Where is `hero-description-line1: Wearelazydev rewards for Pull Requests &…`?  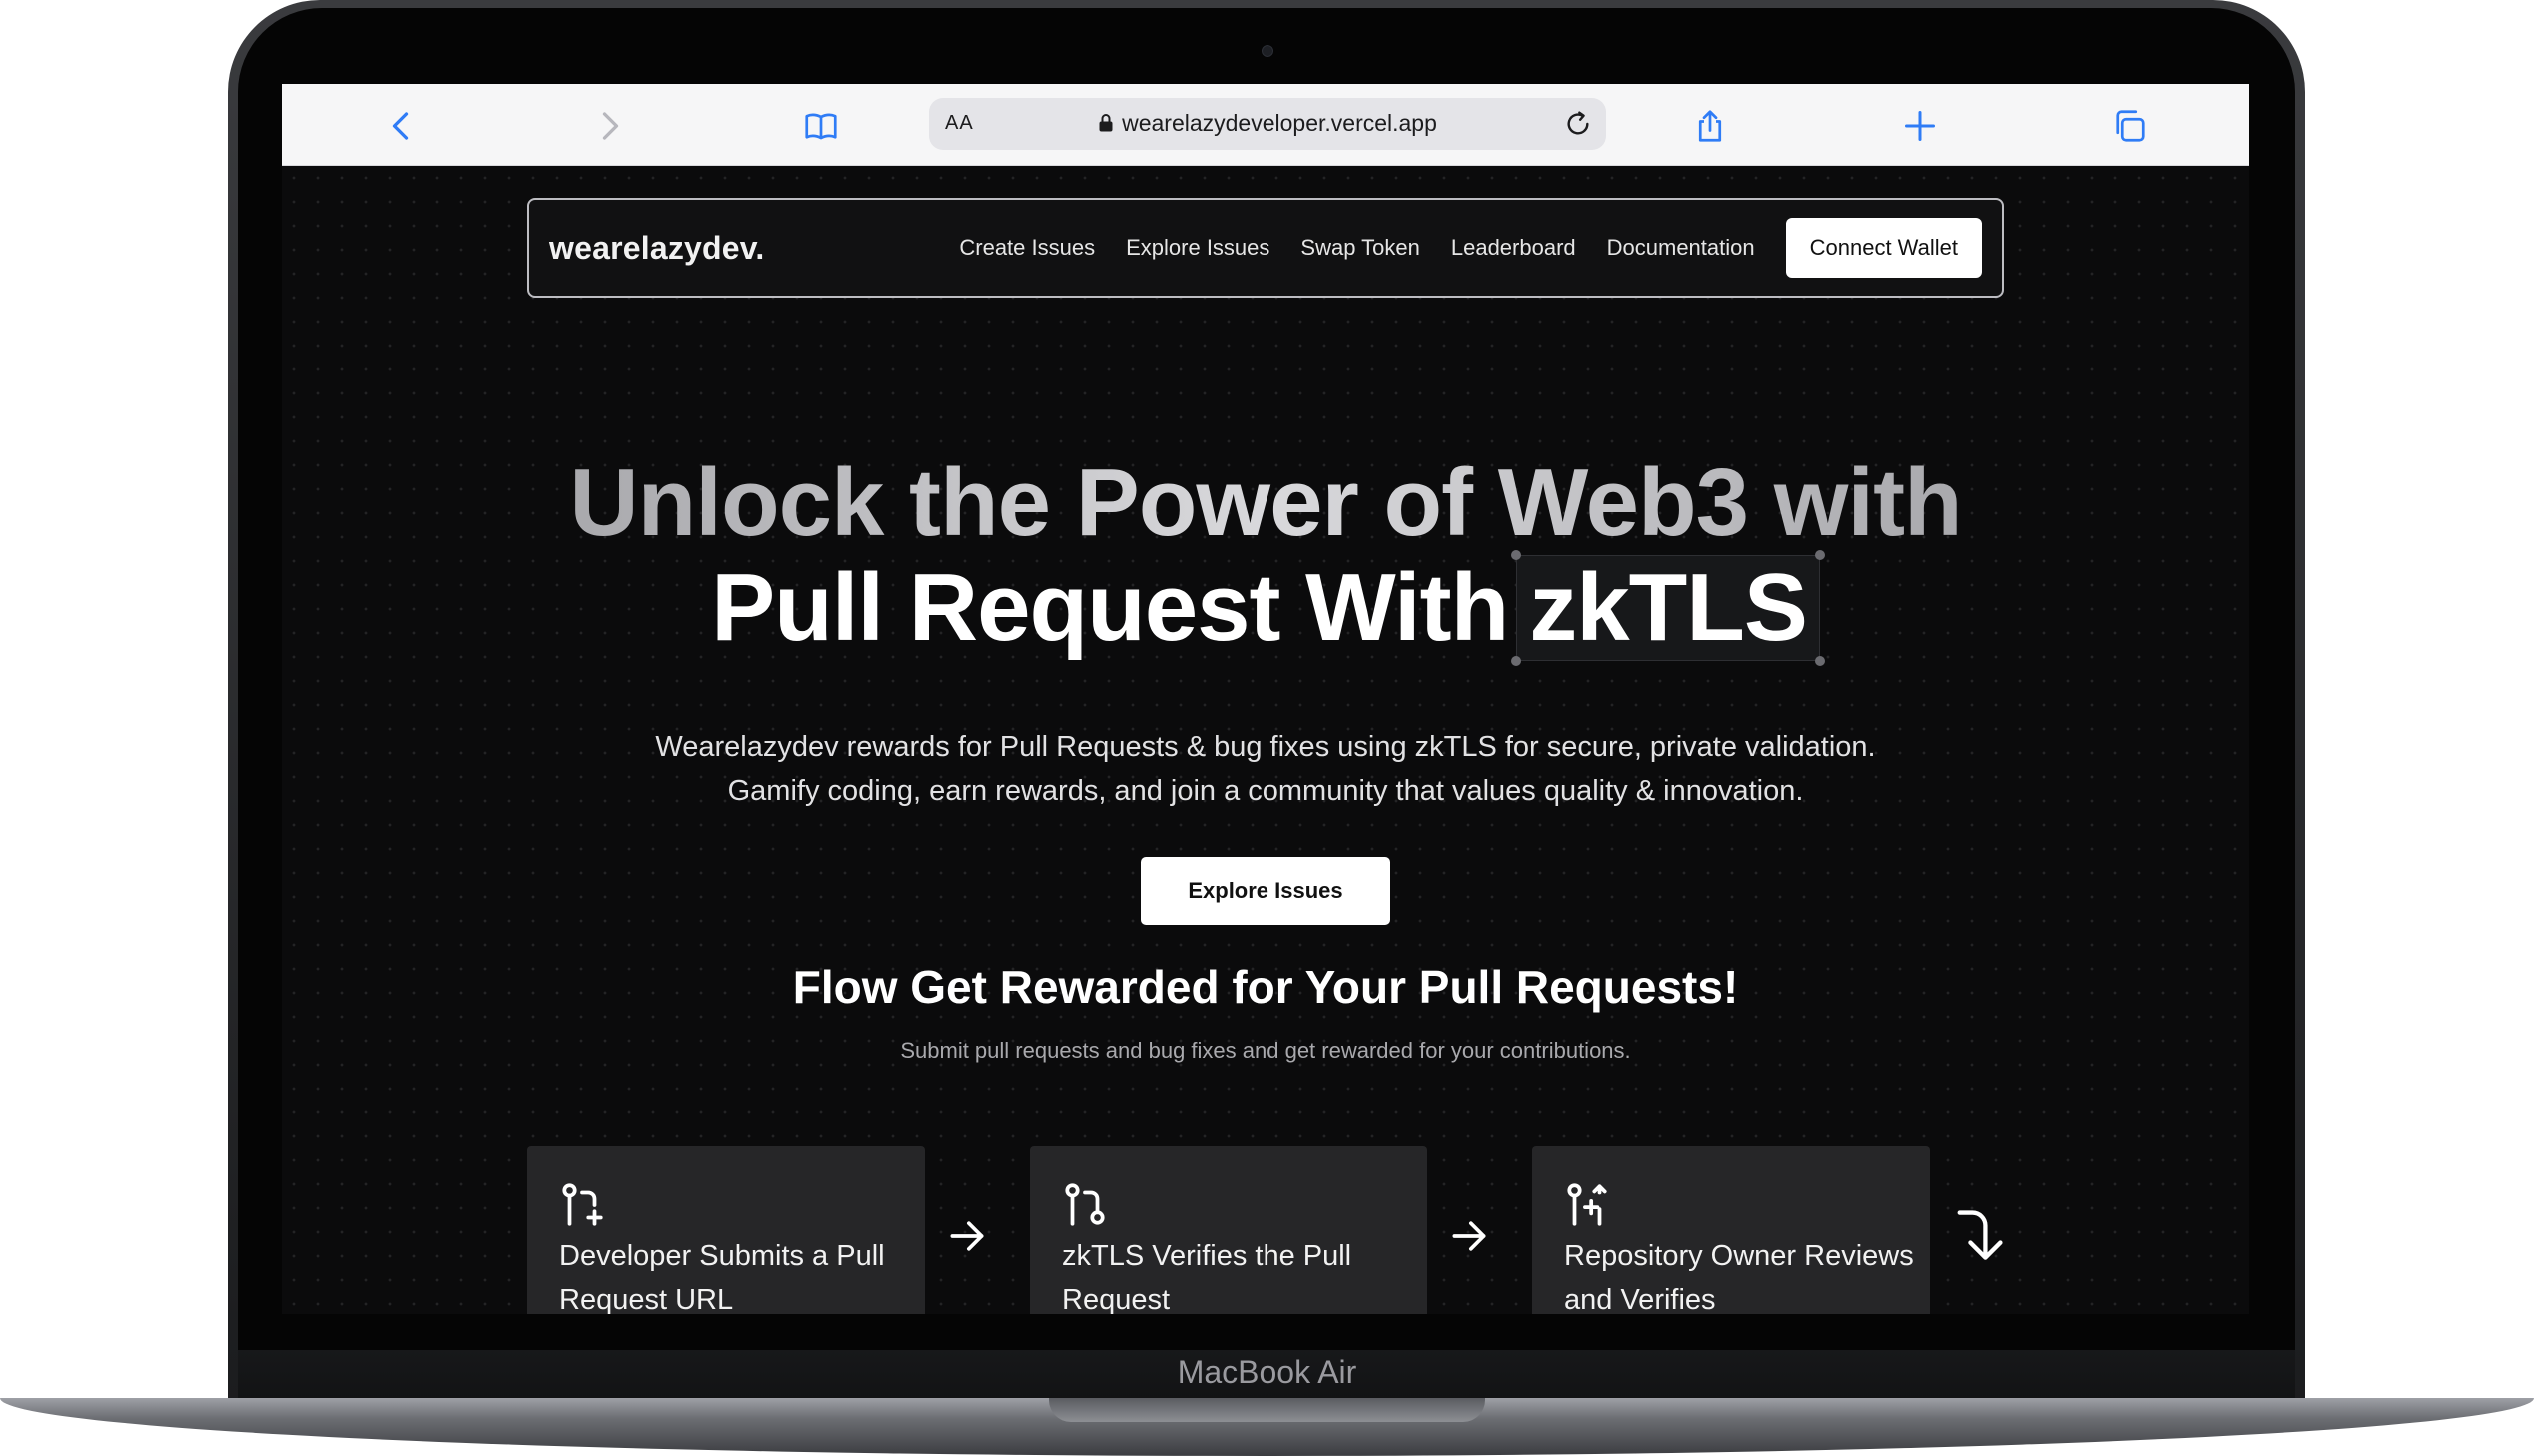 hero-description-line1: Wearelazydev rewards for Pull Requests &… is located at coordinates (1266, 747).